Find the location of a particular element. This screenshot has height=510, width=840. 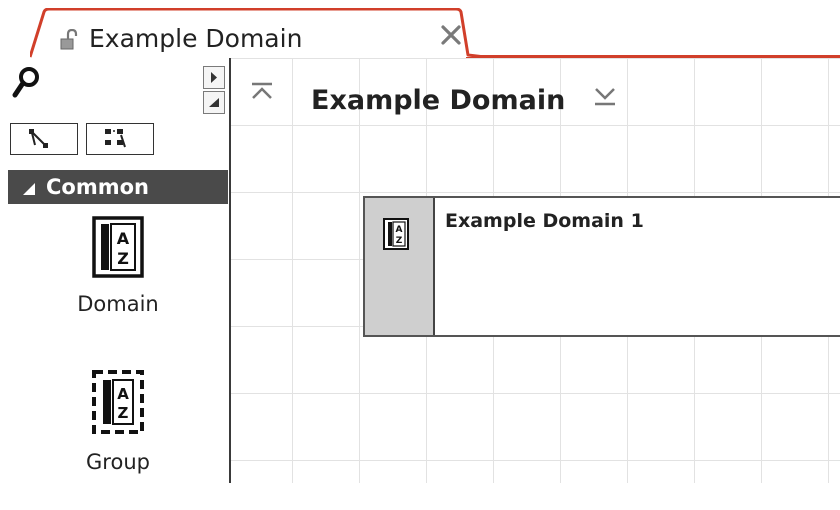

tab-bar: Example Domain is located at coordinates (420, 29).